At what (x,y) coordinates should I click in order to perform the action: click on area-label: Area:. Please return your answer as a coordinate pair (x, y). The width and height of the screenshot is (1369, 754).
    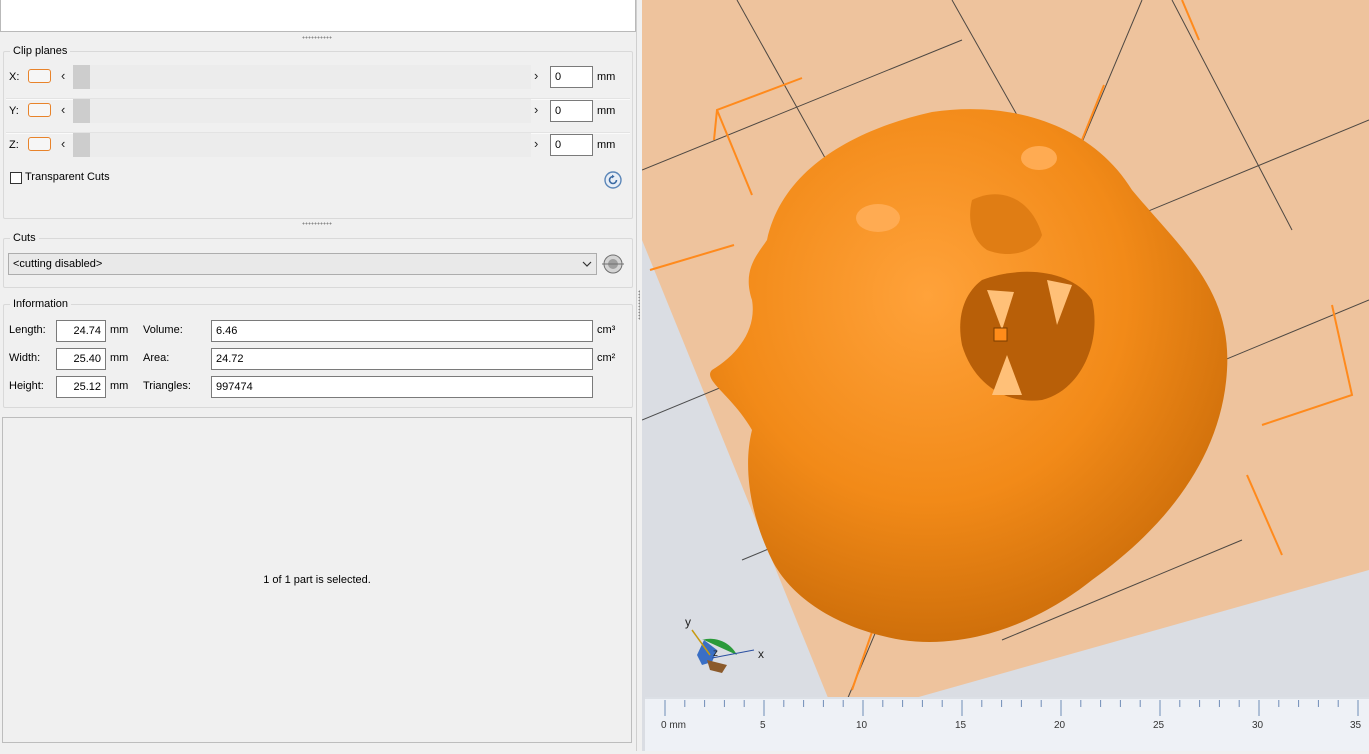
    Looking at the image, I should click on (156, 358).